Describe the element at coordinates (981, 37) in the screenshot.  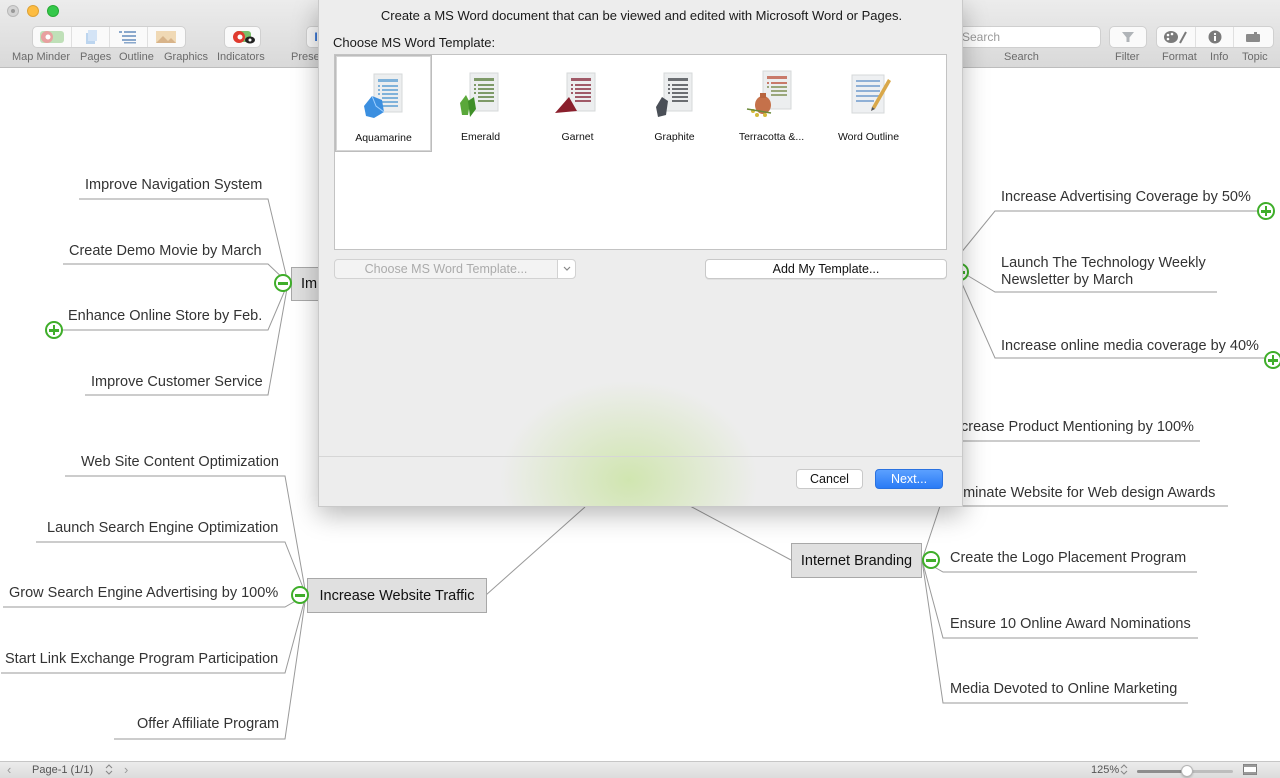
I see `search-placeholder: Search` at that location.